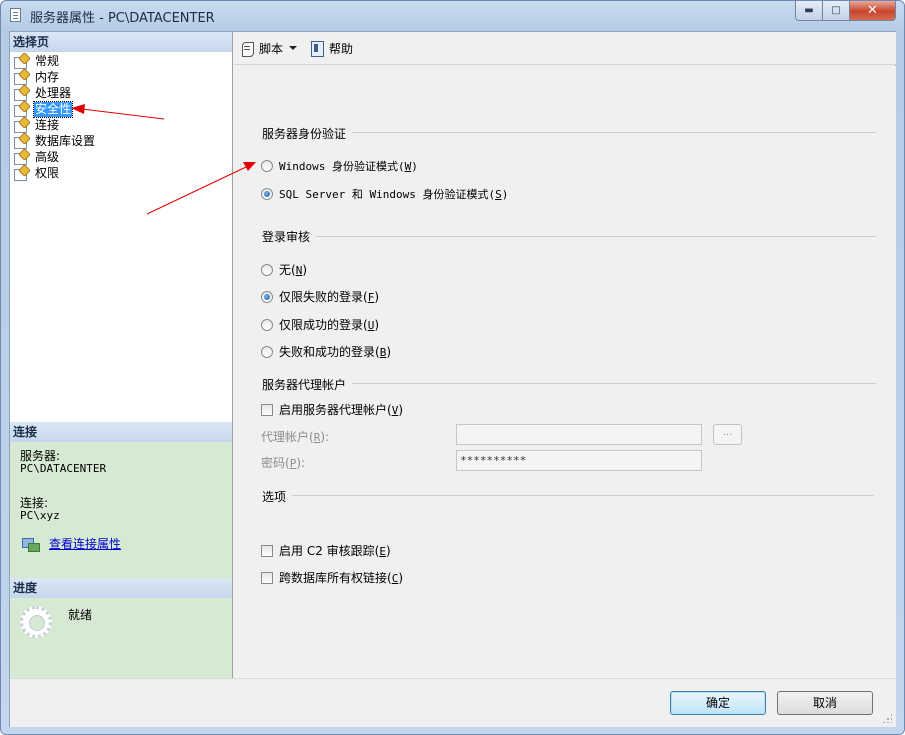 The image size is (905, 735). What do you see at coordinates (65, 140) in the screenshot?
I see `page-item-label: 数据库设置` at bounding box center [65, 140].